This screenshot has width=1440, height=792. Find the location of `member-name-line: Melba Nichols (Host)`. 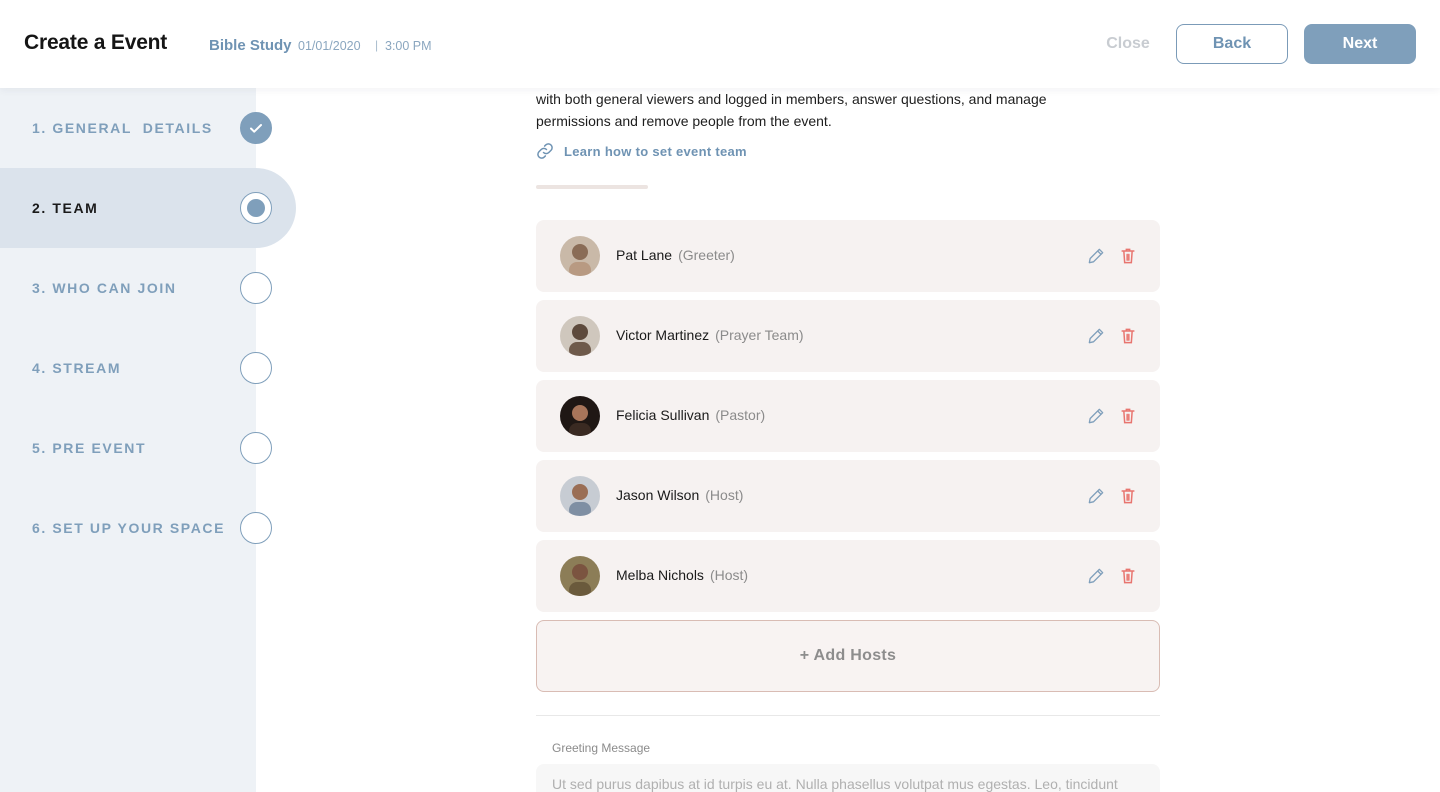

member-name-line: Melba Nichols (Host) is located at coordinates (682, 575).